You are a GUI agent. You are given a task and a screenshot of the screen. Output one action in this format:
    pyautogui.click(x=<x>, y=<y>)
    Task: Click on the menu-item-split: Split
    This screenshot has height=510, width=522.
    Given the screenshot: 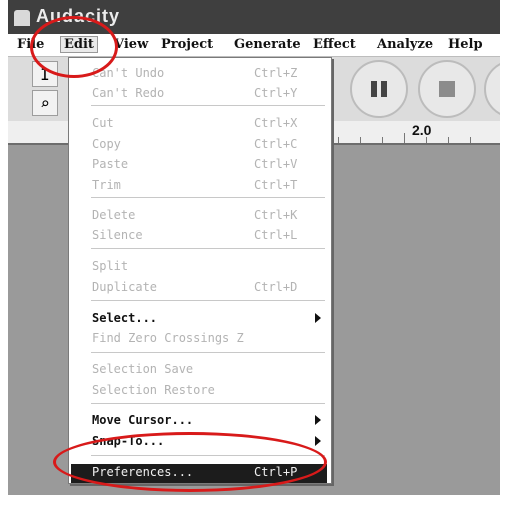 What is the action you would take?
    pyautogui.click(x=207, y=268)
    